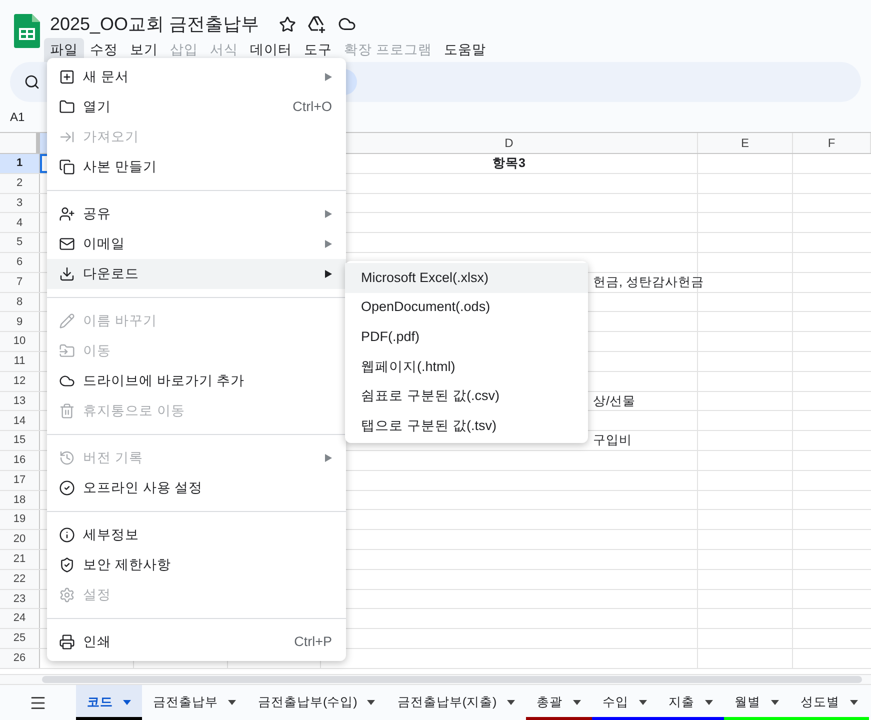  I want to click on row-header: 25, so click(20, 638).